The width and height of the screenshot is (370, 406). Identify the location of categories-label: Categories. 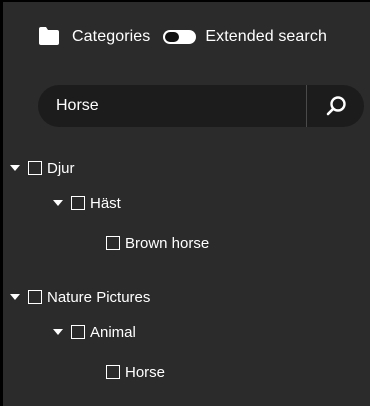
(111, 37).